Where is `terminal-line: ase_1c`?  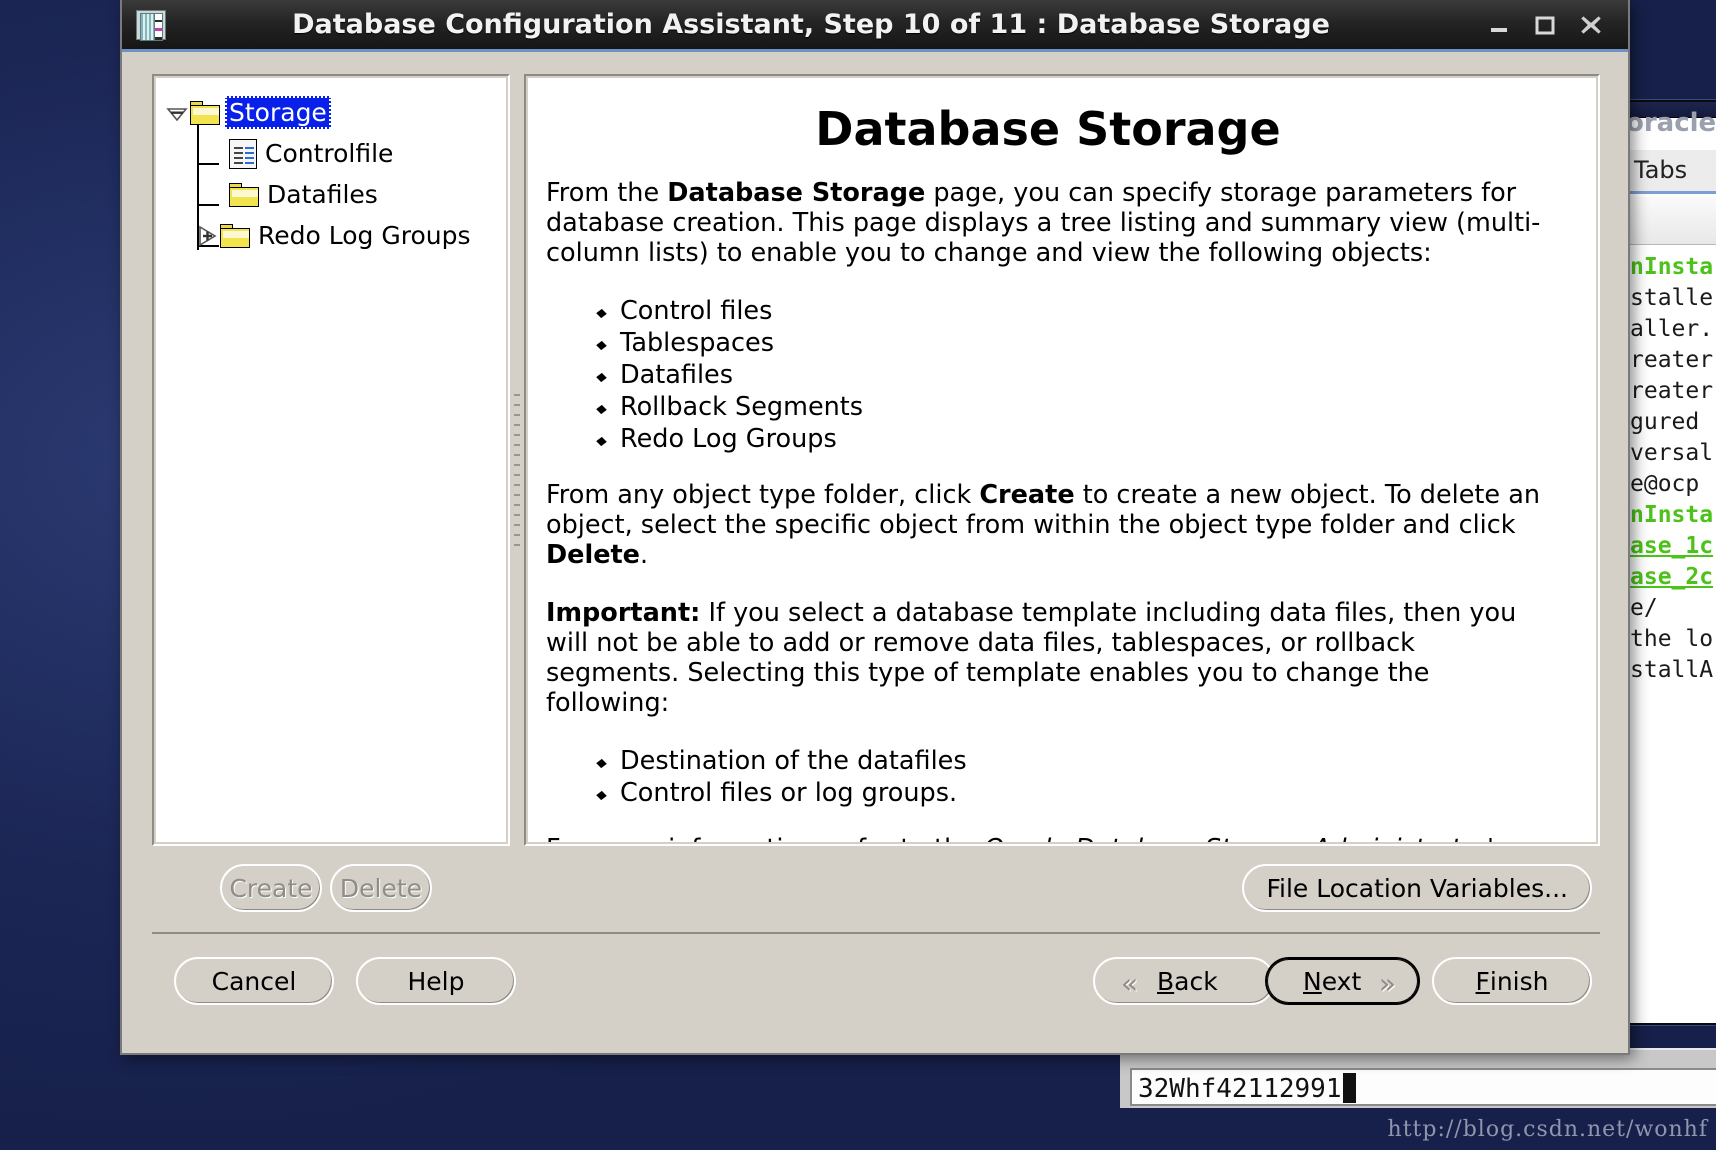
terminal-line: ase_1c is located at coordinates (1672, 546).